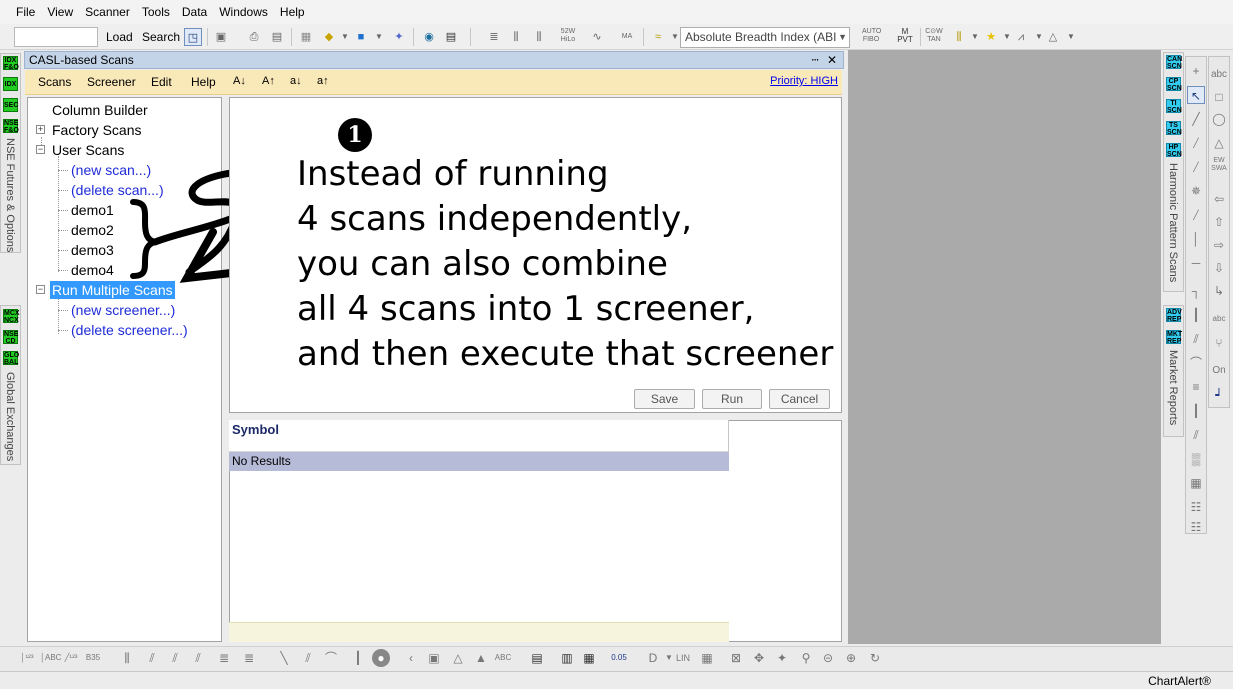 This screenshot has width=1233, height=689. What do you see at coordinates (1196, 435) in the screenshot?
I see `gann-fan-icon: ⫽` at bounding box center [1196, 435].